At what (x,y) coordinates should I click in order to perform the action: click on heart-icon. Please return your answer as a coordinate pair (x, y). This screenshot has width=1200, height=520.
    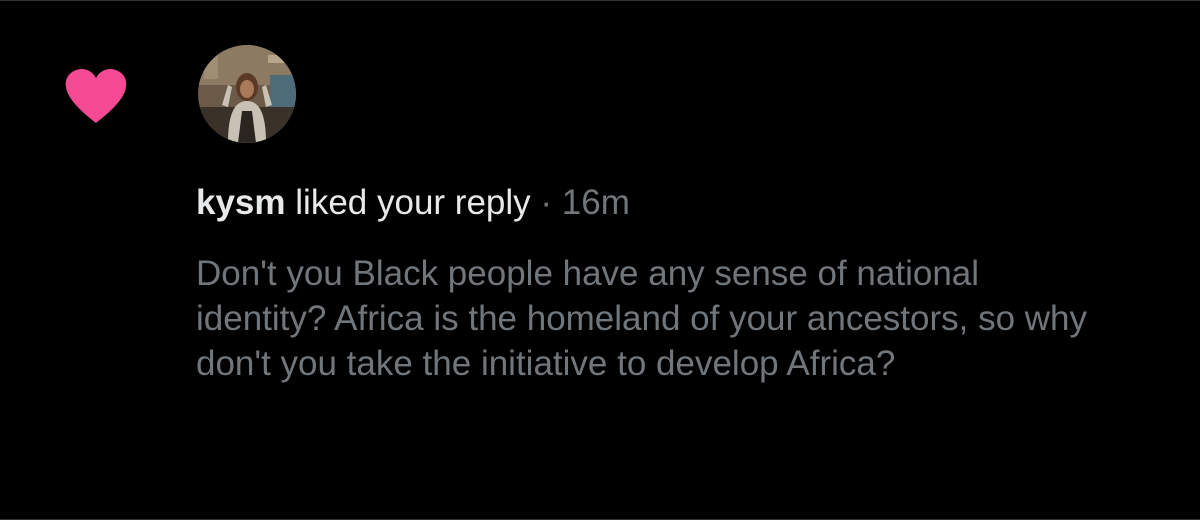
    Looking at the image, I should click on (96, 97).